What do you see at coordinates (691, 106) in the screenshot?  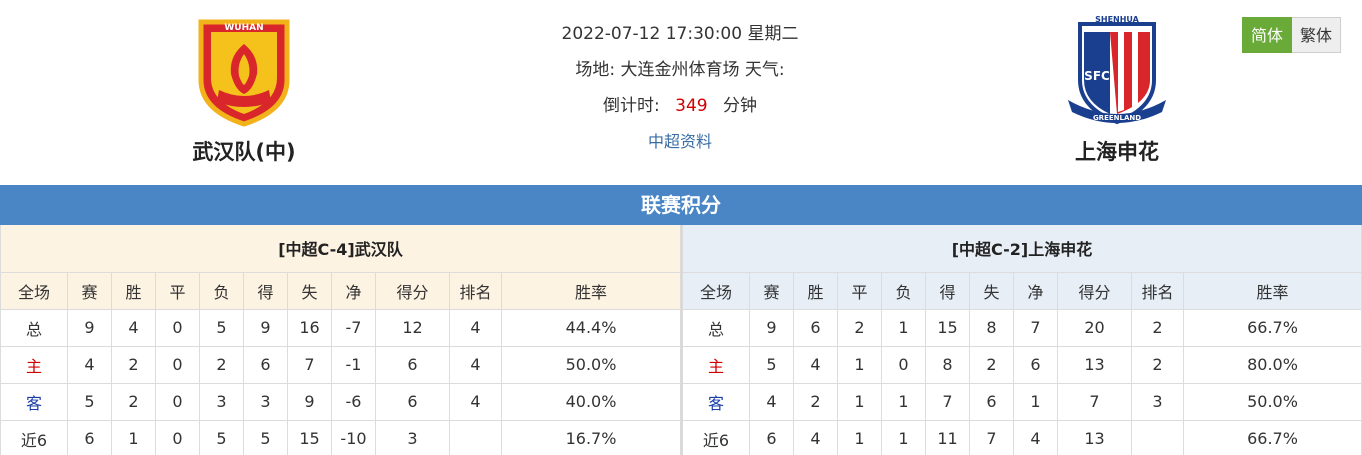 I see `countdown-value: 349` at bounding box center [691, 106].